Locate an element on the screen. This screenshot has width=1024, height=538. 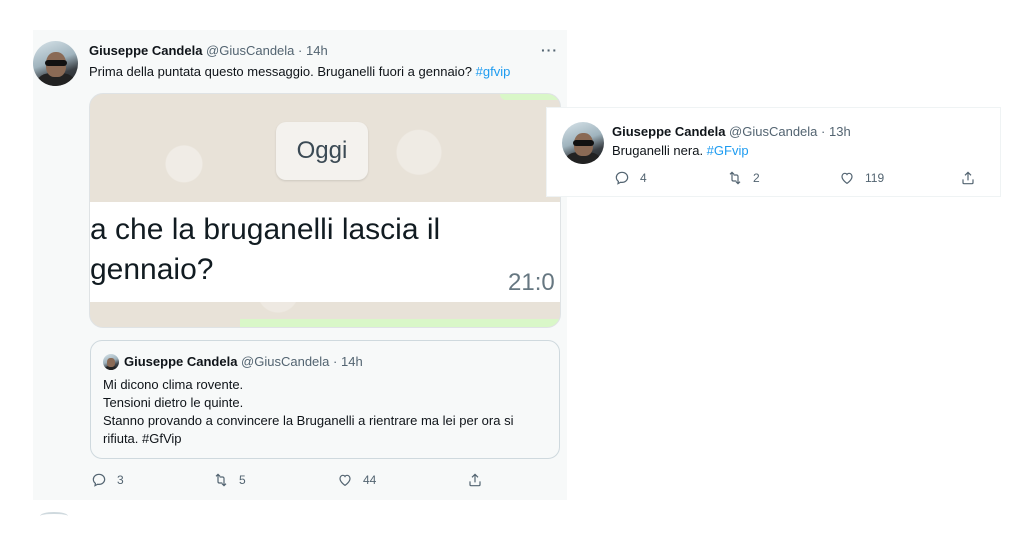
tweet-header: Giuseppe Candela @GiusCandela · 13h is located at coordinates (731, 131).